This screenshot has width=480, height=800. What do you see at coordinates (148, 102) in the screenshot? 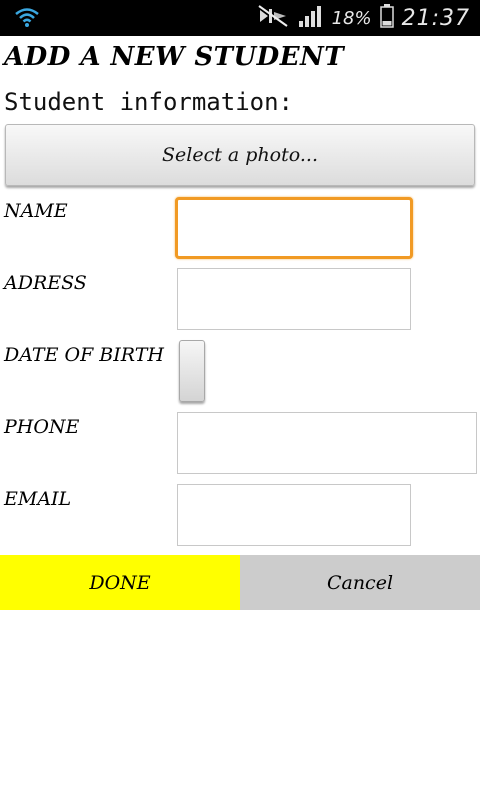
I see `section-subtitle: Student information:` at bounding box center [148, 102].